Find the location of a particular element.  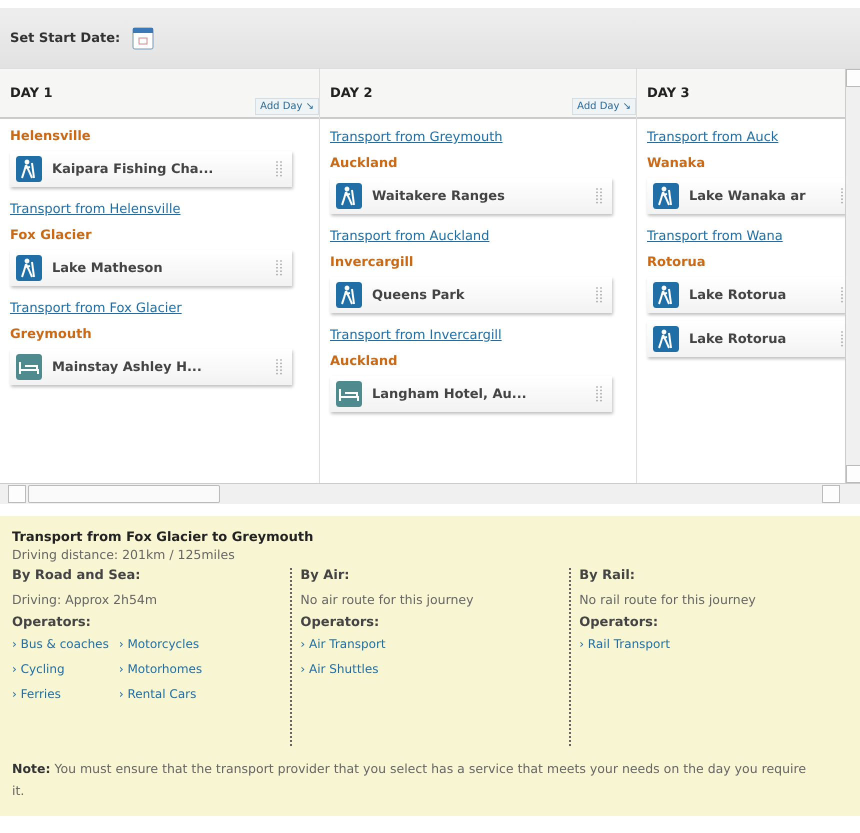

card-title: Lake Wanaka ar is located at coordinates (747, 196).